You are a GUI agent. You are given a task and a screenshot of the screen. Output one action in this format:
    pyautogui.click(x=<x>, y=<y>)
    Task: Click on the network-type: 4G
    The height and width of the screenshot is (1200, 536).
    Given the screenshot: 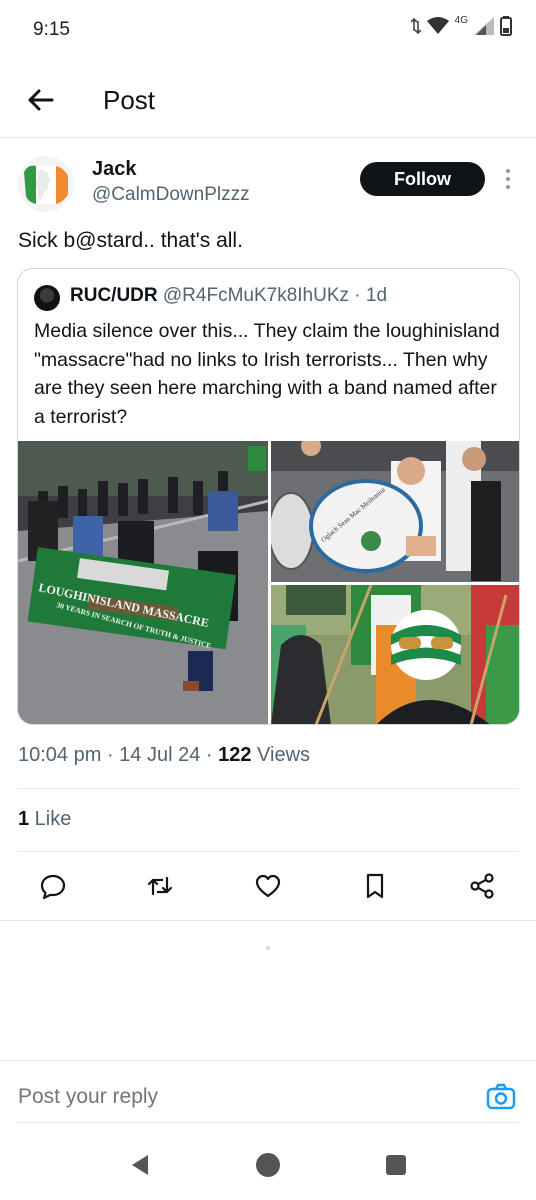 What is the action you would take?
    pyautogui.click(x=461, y=20)
    